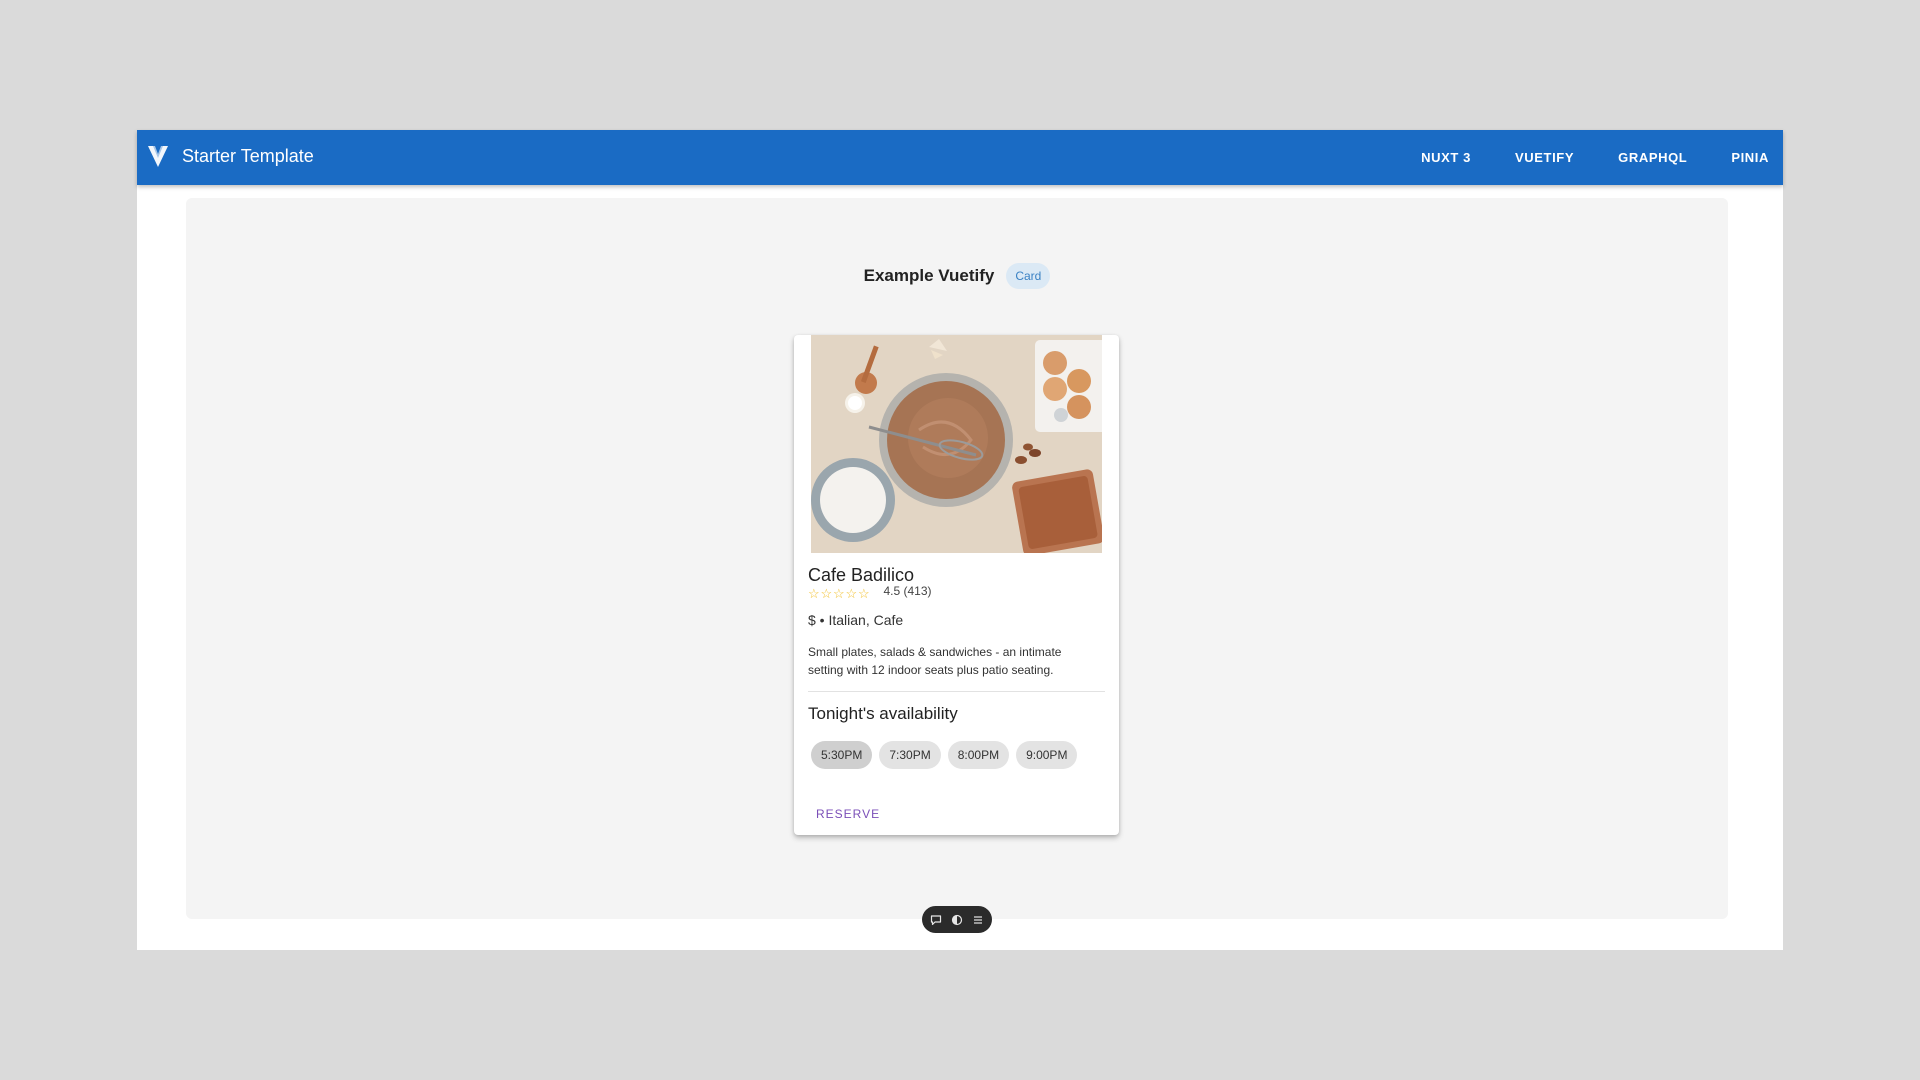 This screenshot has width=1920, height=1080. Describe the element at coordinates (248, 156) in the screenshot. I see `app-title: Starter Template` at that location.